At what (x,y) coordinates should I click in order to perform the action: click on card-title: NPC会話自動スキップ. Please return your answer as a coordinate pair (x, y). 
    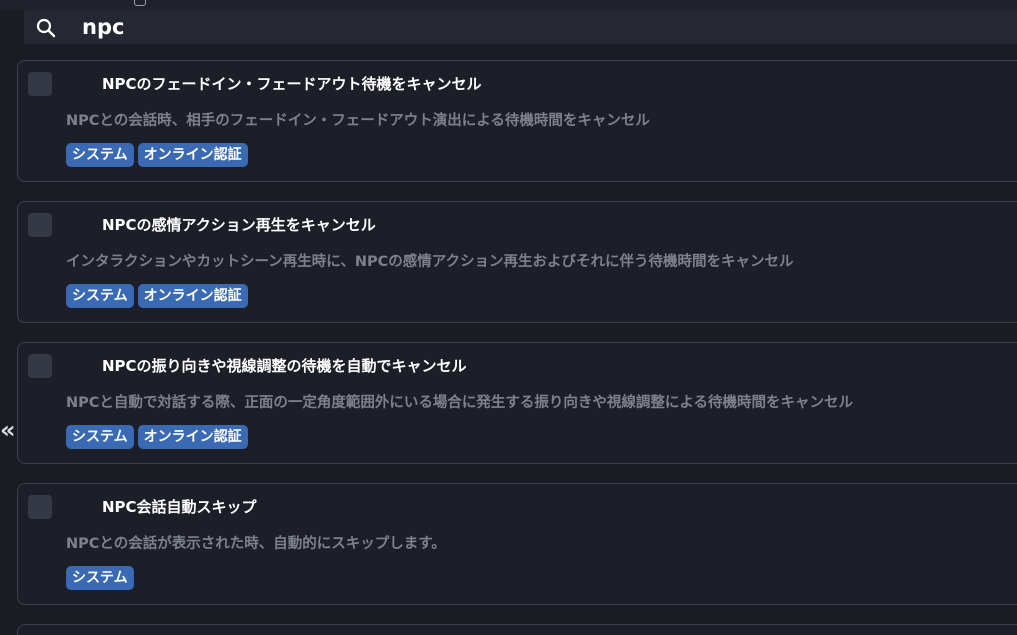
    Looking at the image, I should click on (179, 507).